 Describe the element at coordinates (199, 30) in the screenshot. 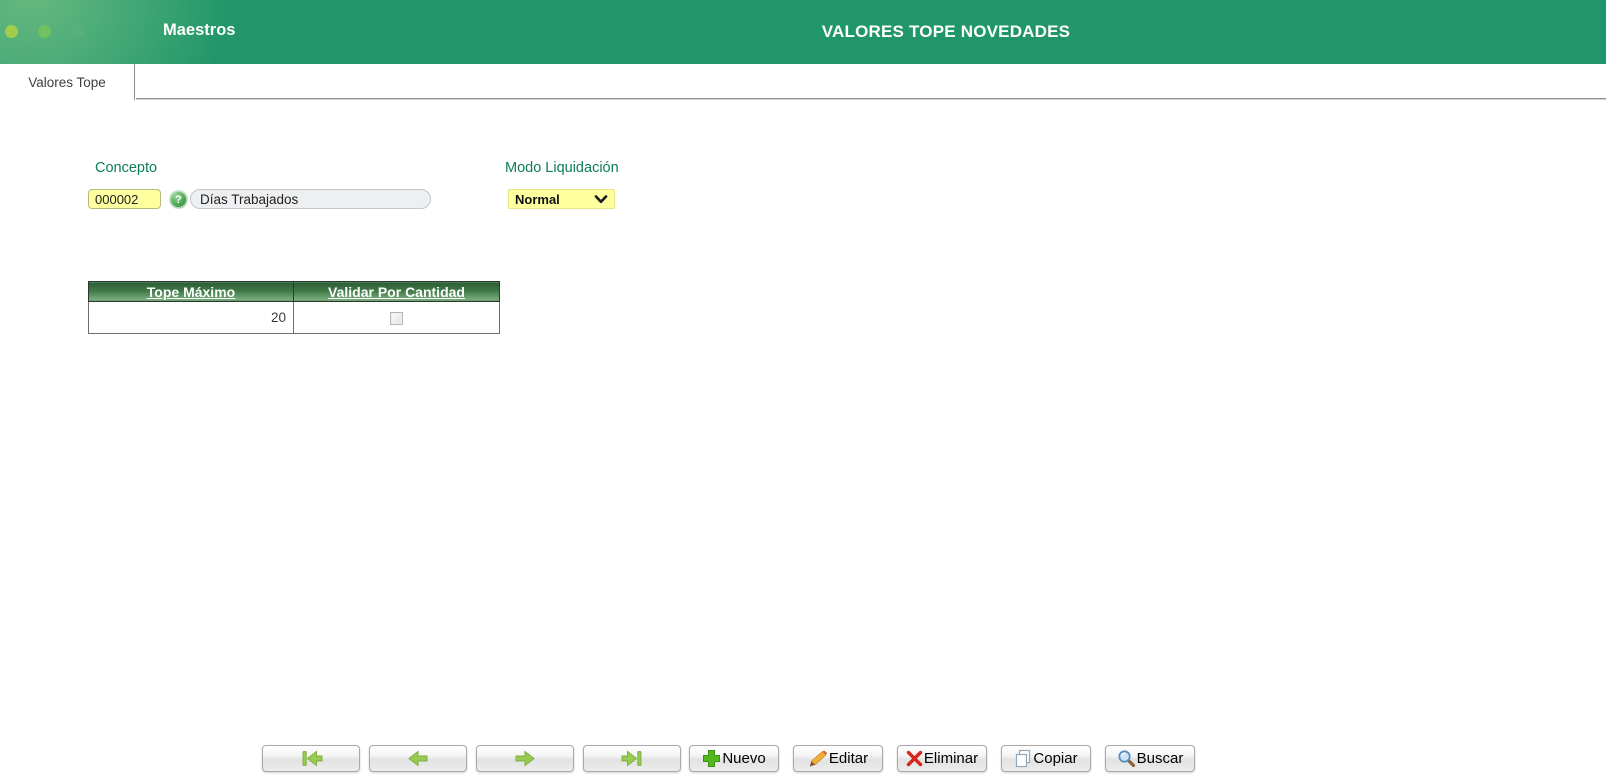

I see `app-title: Maestros` at that location.